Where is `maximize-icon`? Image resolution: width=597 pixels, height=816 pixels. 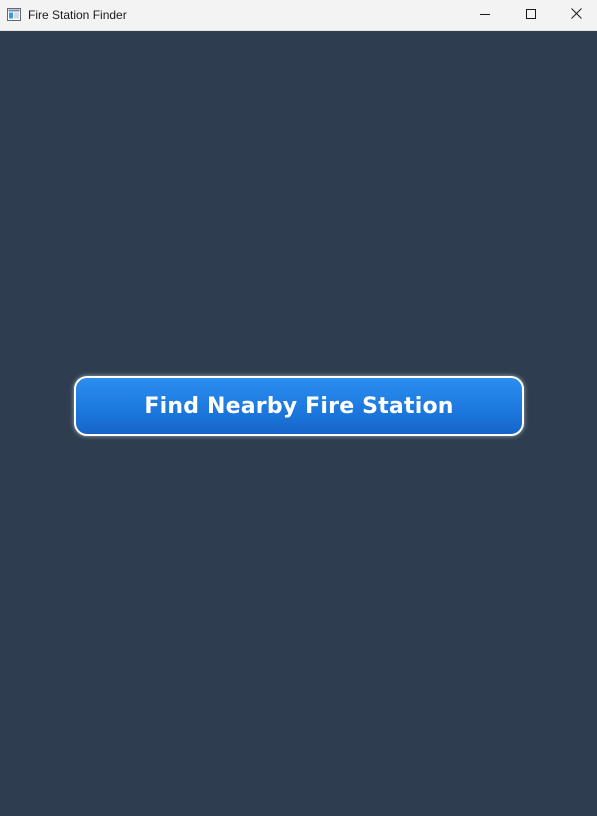
maximize-icon is located at coordinates (531, 15).